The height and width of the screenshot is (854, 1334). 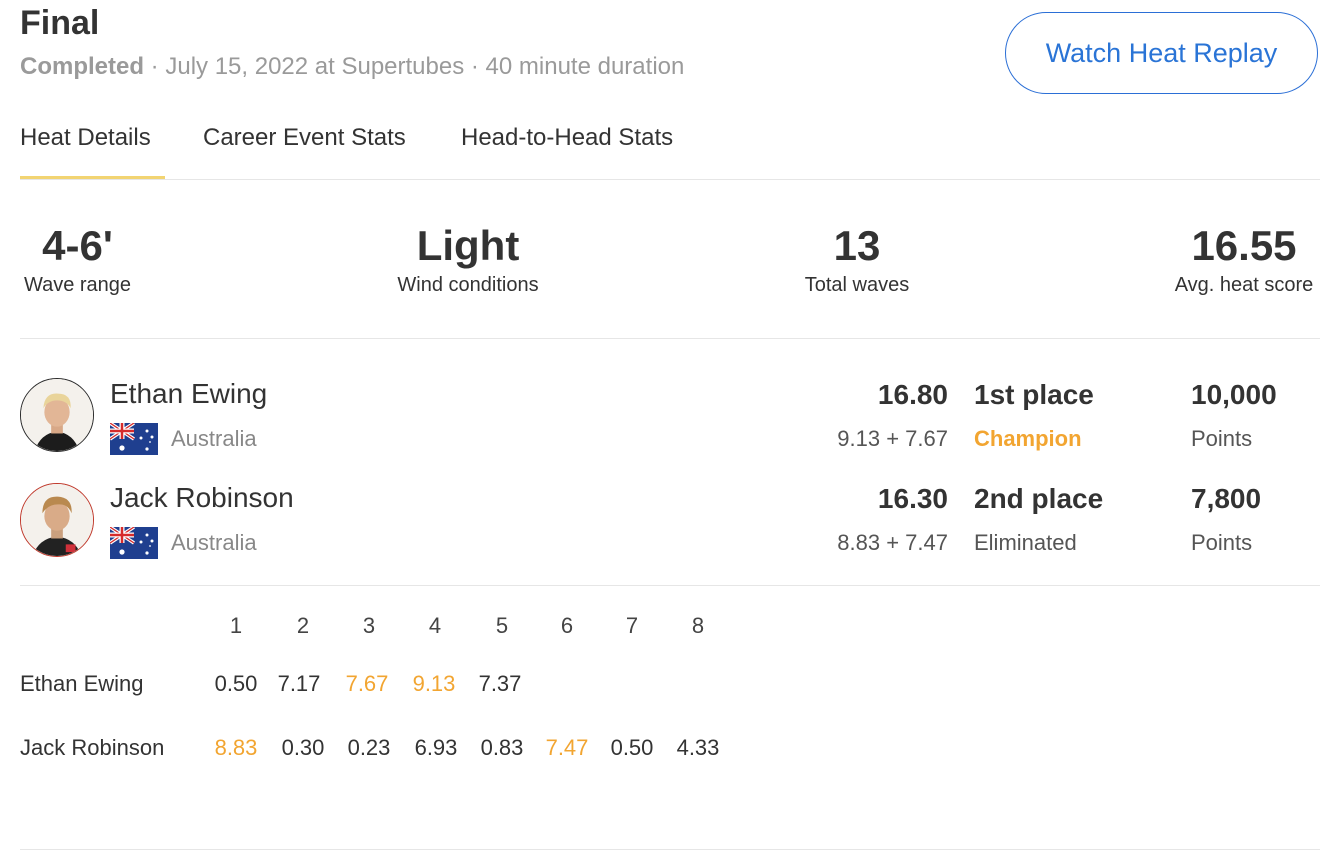 What do you see at coordinates (82, 66) in the screenshot?
I see `heat-status: Completed` at bounding box center [82, 66].